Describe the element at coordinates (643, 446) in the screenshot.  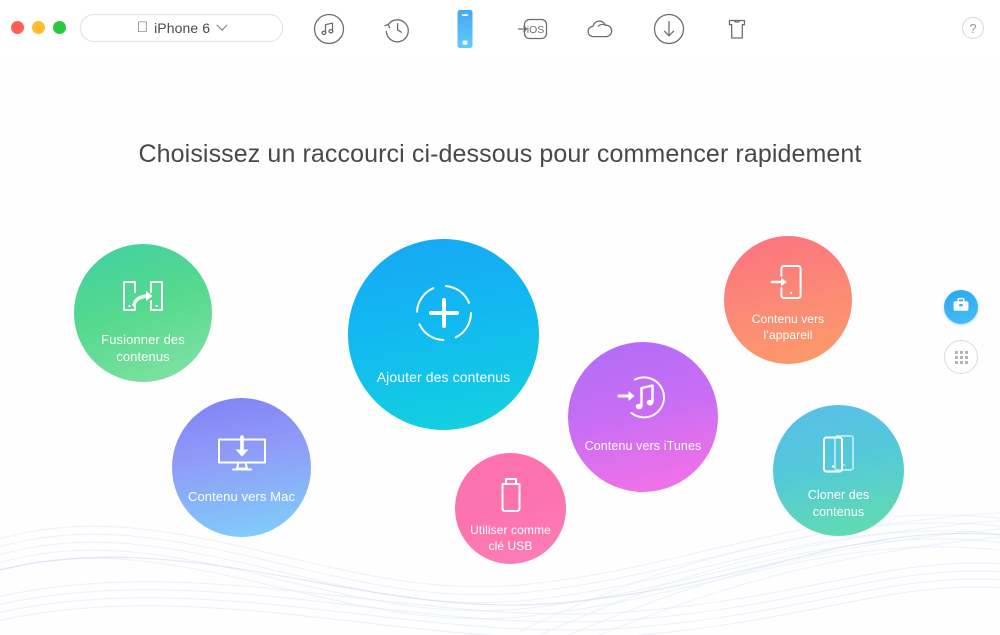
I see `shortcut-label: Contenu vers iTunes` at that location.